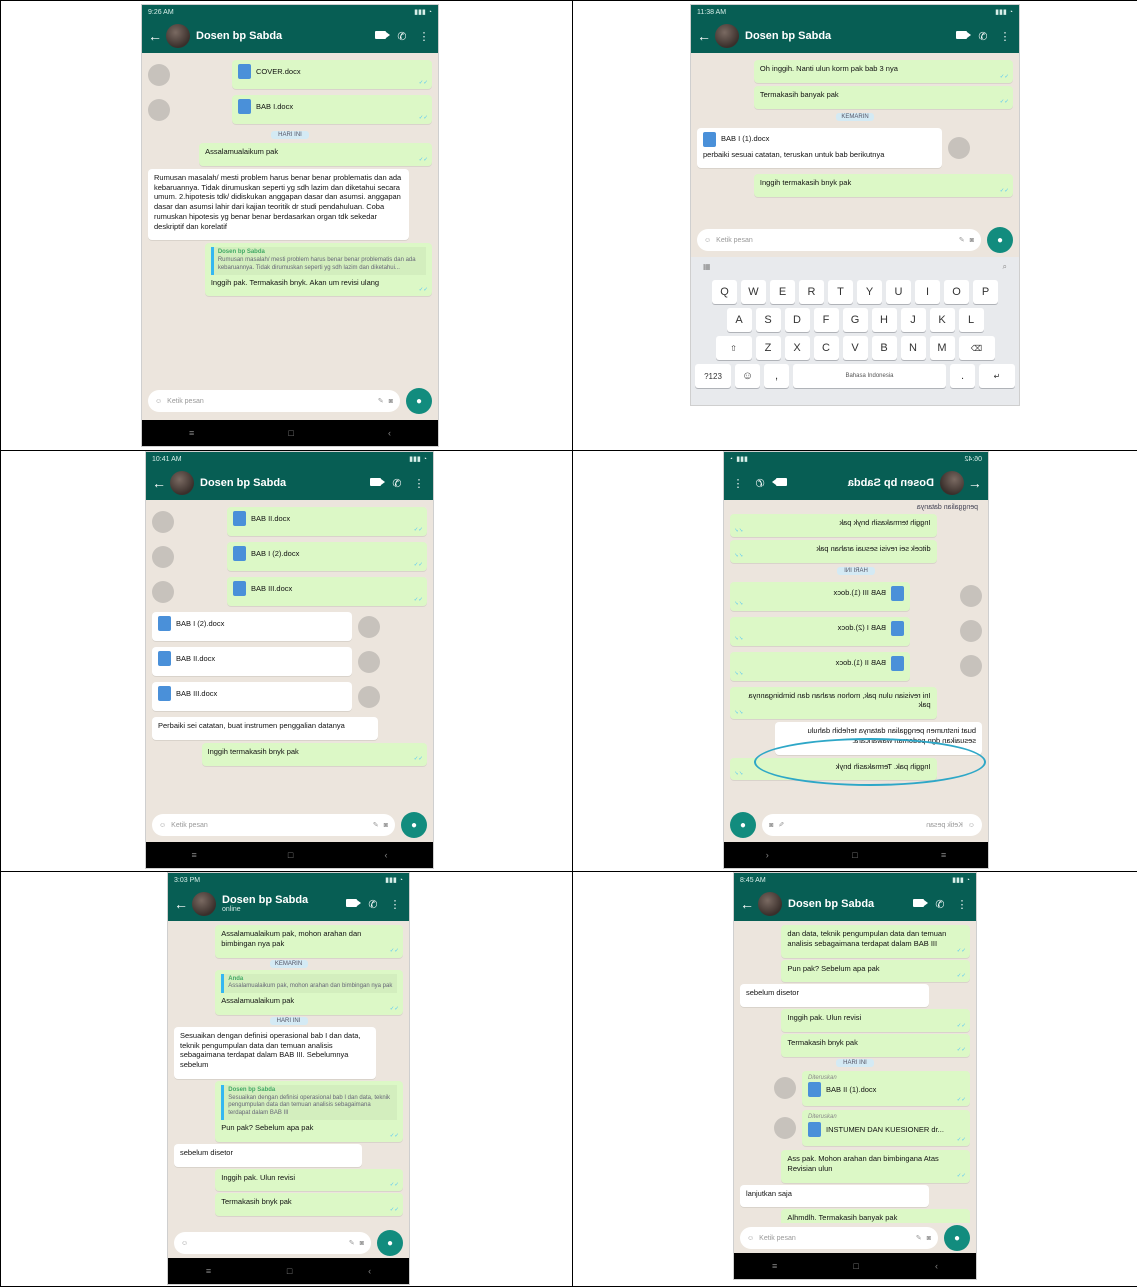 The height and width of the screenshot is (1287, 1137). What do you see at coordinates (834, 1196) in the screenshot?
I see `message-bubble: lanjutkan saja` at bounding box center [834, 1196].